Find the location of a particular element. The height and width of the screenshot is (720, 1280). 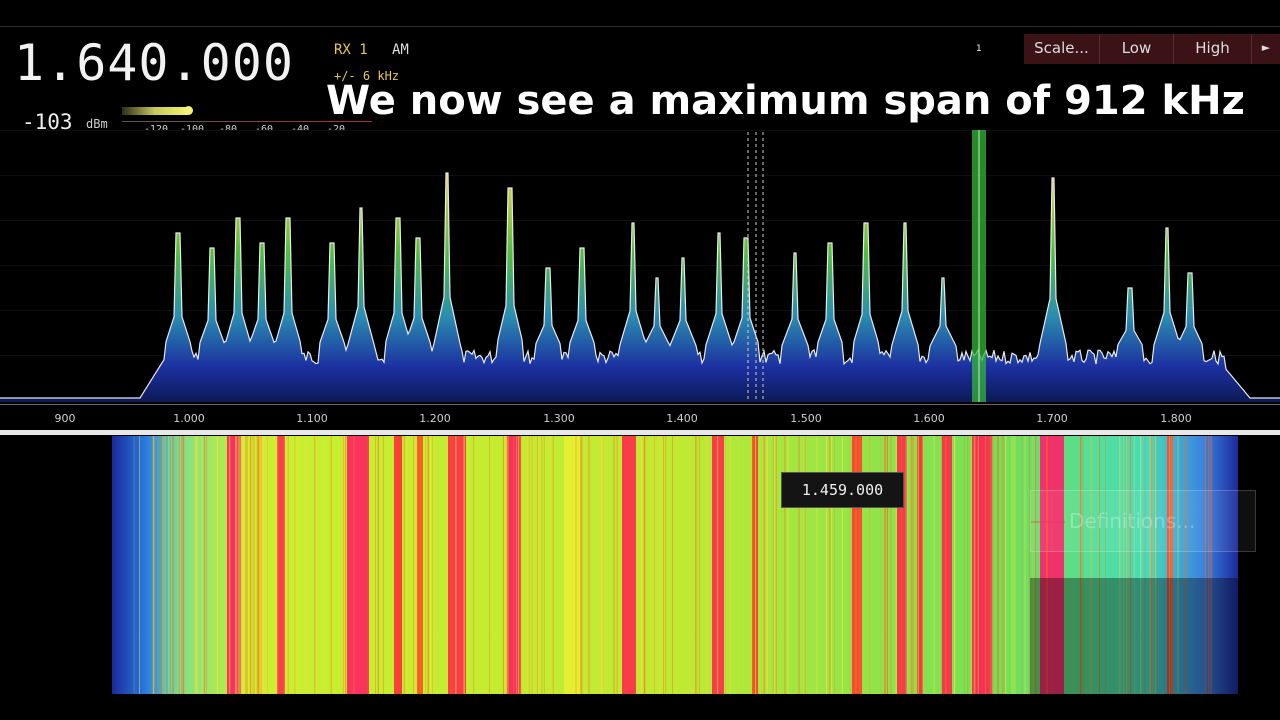

rx-marker is located at coordinates (979, 266).